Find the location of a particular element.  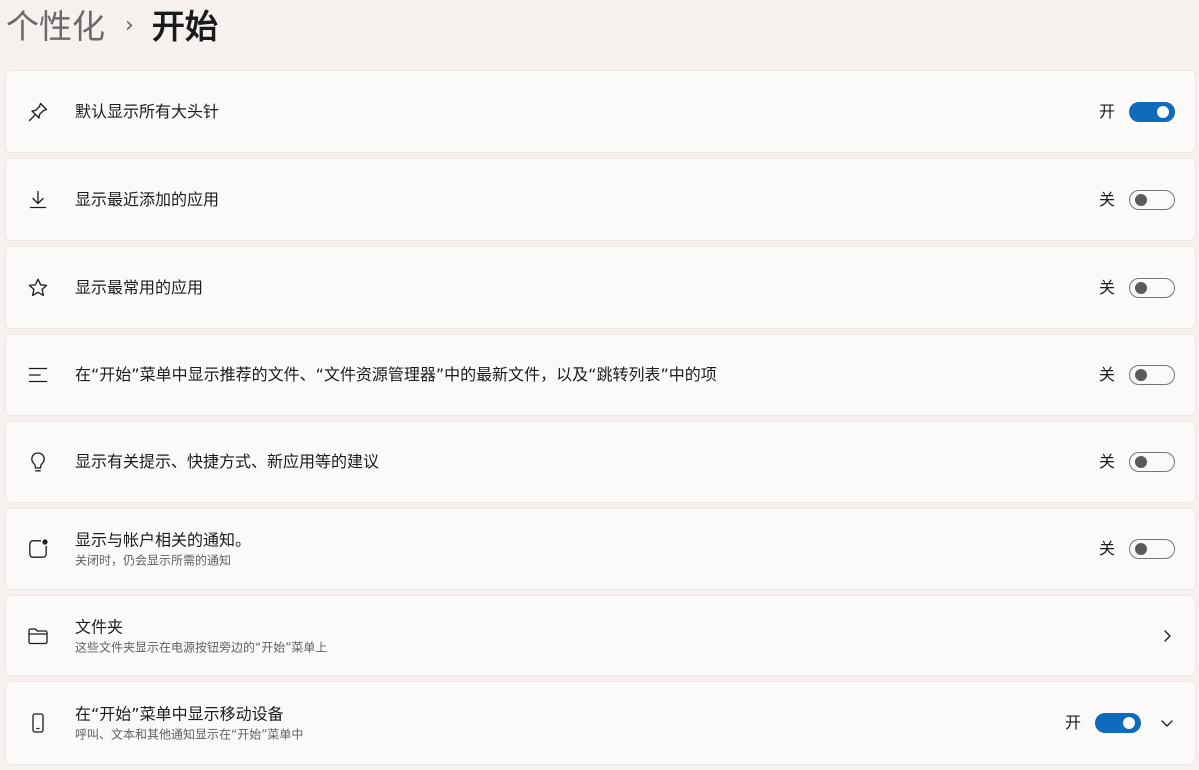

setting-row-mobile-device: 在“开始”菜单中显示移动设备 呼叫、文本和其他通知显示在“开始”菜单中 开 is located at coordinates (600, 723).